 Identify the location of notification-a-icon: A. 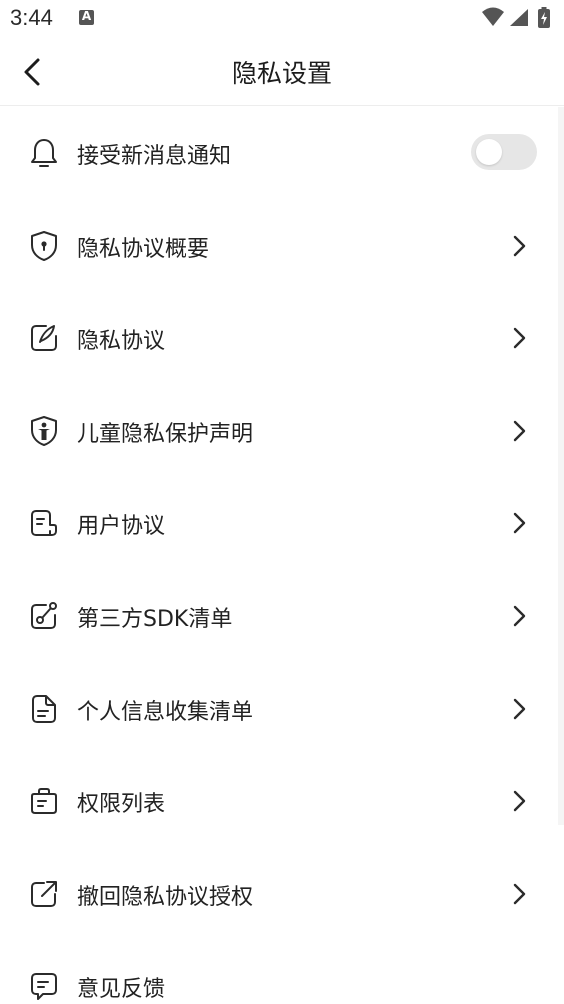
(86, 17).